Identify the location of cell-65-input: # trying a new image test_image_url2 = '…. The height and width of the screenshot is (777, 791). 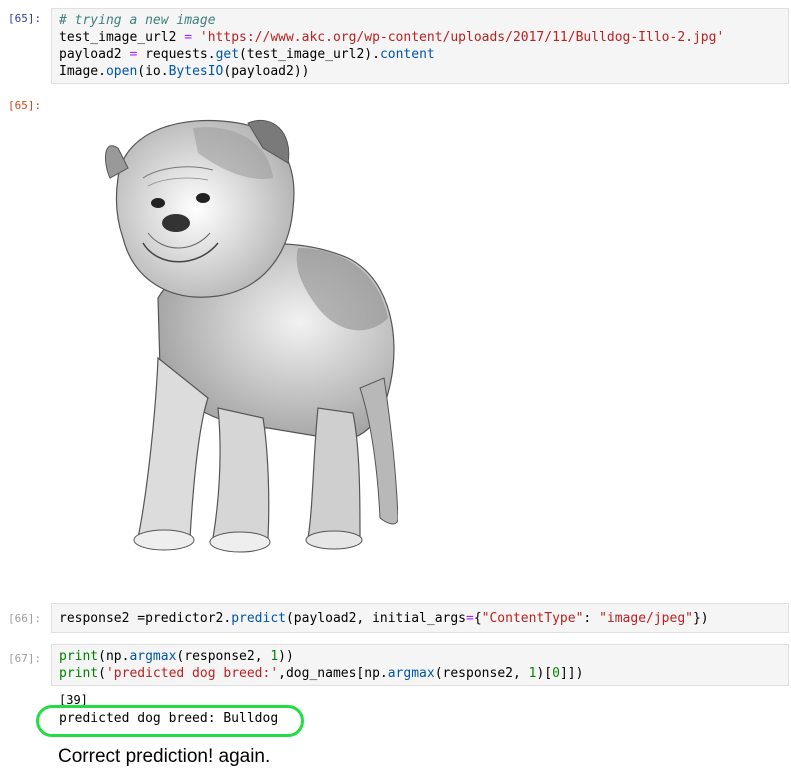
(420, 46).